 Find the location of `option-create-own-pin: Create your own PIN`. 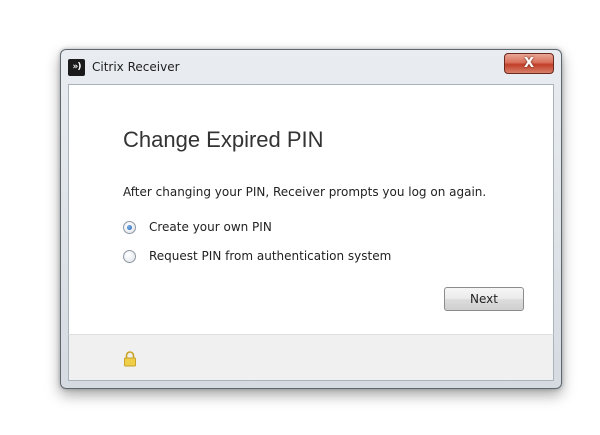

option-create-own-pin: Create your own PIN is located at coordinates (197, 227).